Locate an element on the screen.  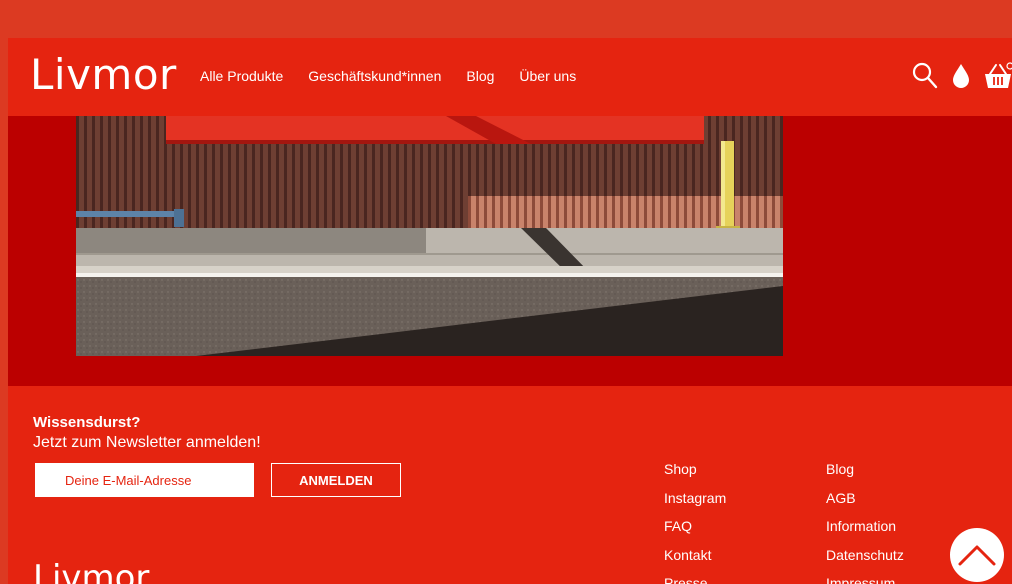
footer-link-impressum: Impressum is located at coordinates (860, 579).